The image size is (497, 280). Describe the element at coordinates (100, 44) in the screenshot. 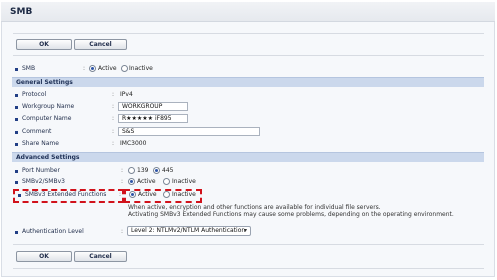

I see `cancel-button-top: Cancel` at that location.